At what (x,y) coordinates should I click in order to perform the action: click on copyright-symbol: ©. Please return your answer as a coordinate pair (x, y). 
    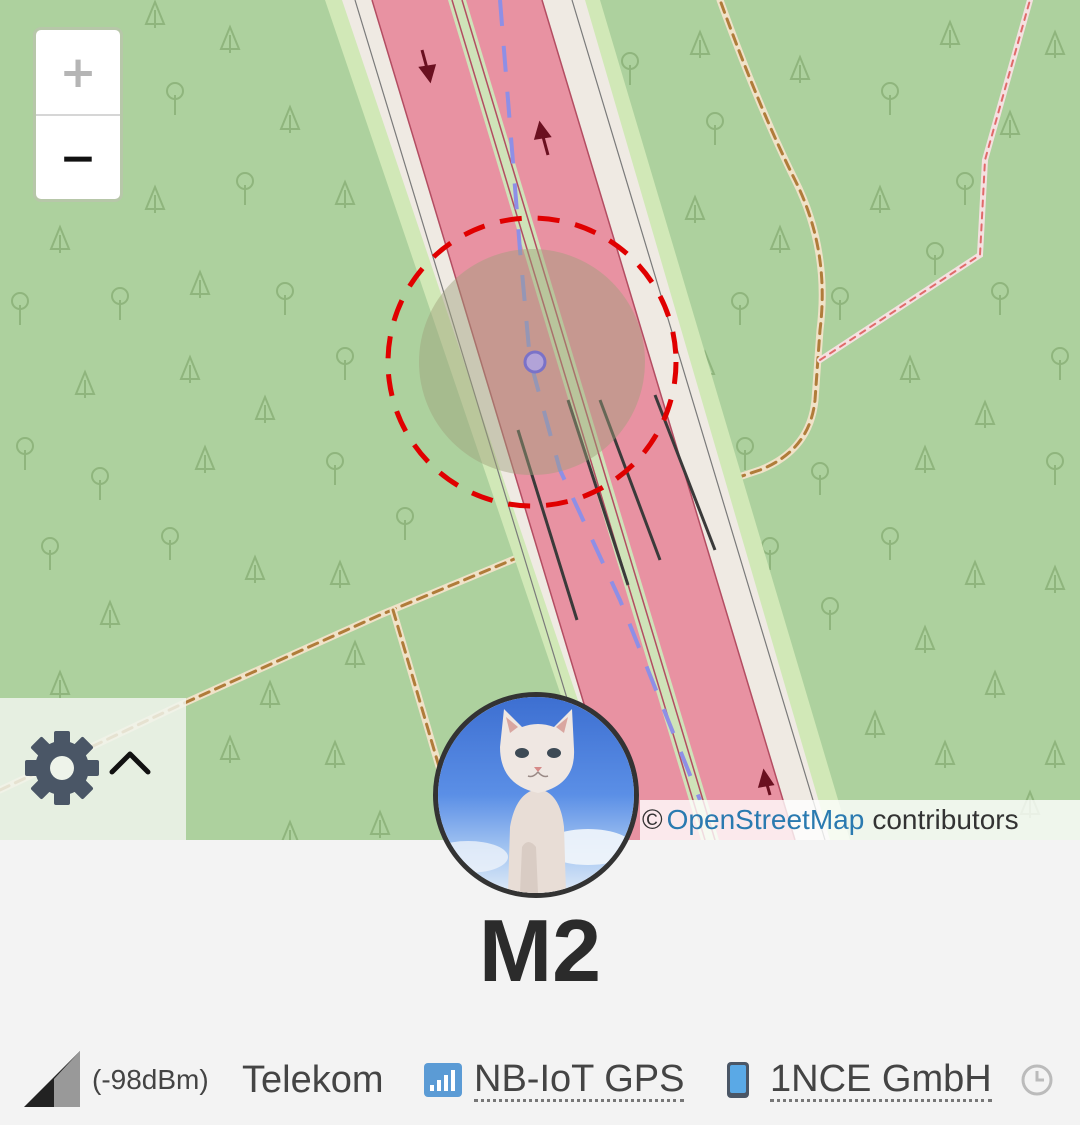
    Looking at the image, I should click on (652, 819).